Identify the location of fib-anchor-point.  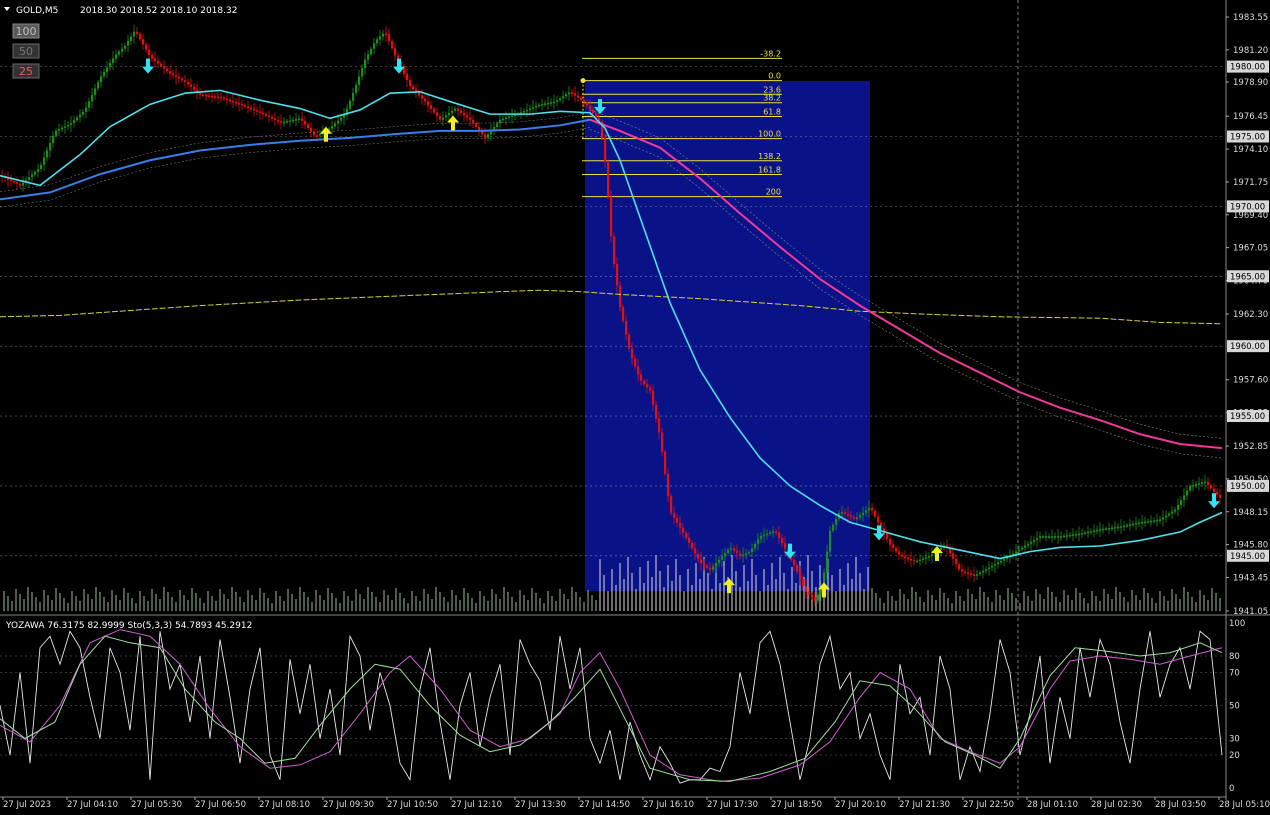
(583, 81).